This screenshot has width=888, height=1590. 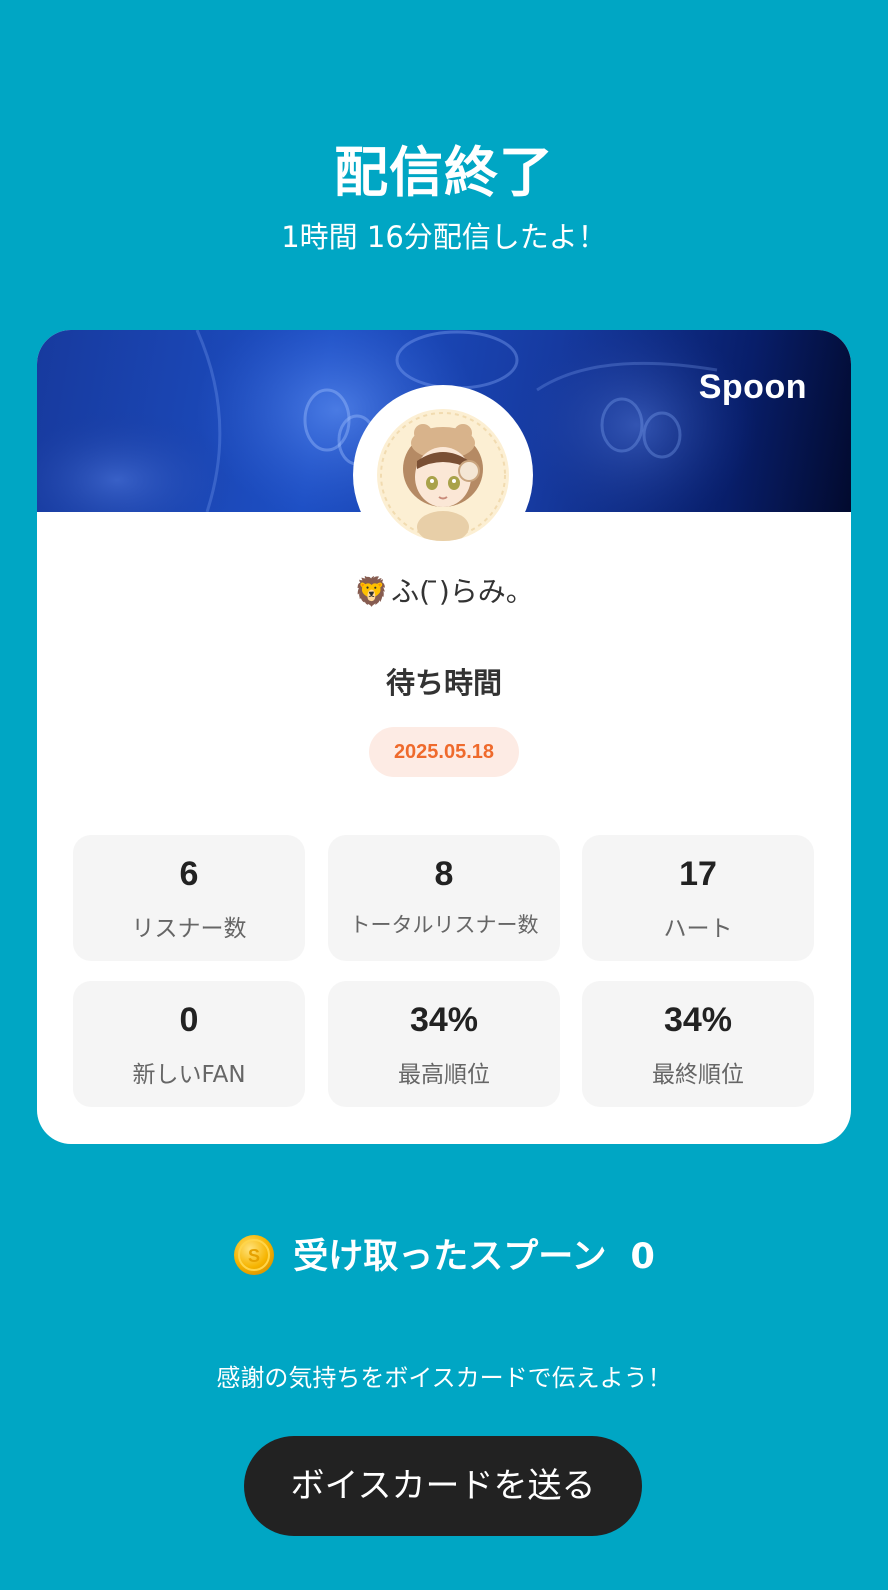 What do you see at coordinates (189, 929) in the screenshot?
I see `stat-label: リスナー数` at bounding box center [189, 929].